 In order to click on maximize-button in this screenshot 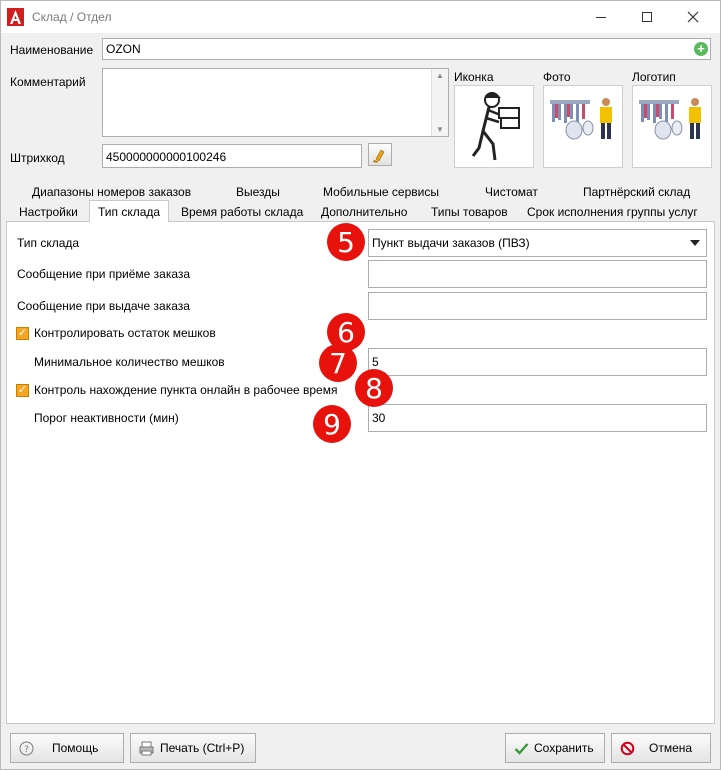, I will do `click(647, 17)`.